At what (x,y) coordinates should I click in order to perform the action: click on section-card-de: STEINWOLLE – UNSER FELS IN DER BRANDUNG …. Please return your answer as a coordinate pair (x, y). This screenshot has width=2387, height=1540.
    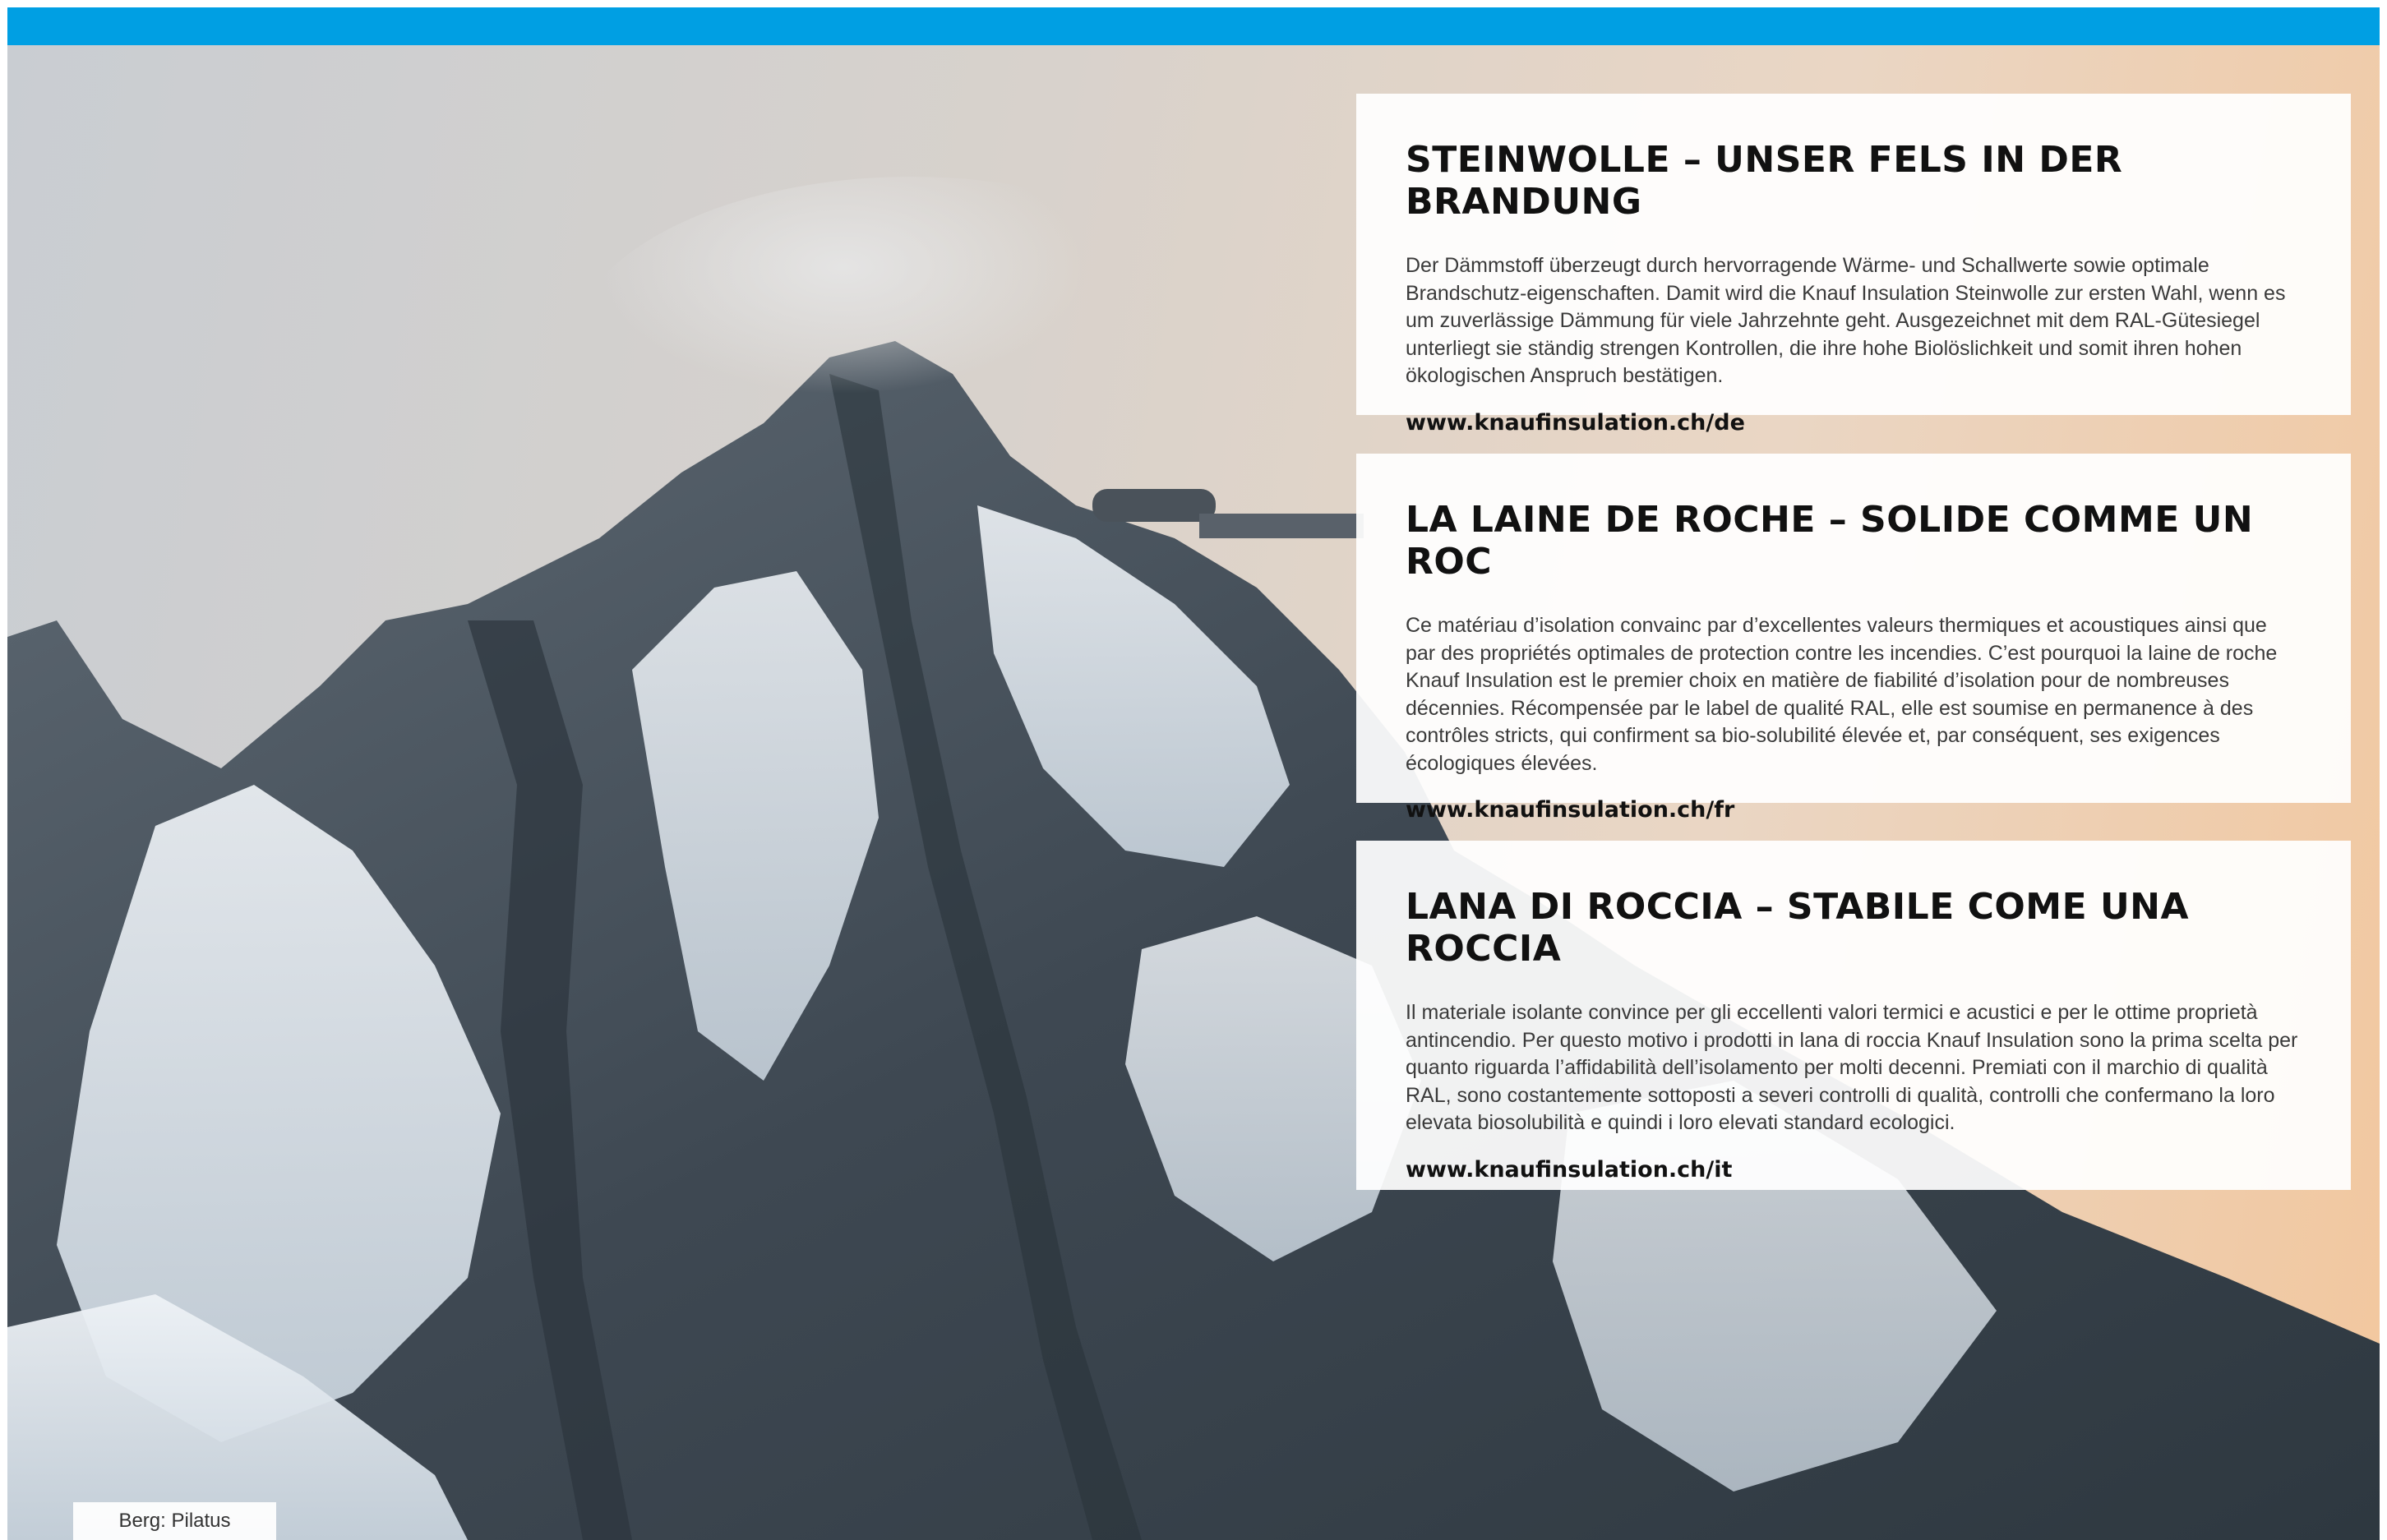
    Looking at the image, I should click on (1853, 265).